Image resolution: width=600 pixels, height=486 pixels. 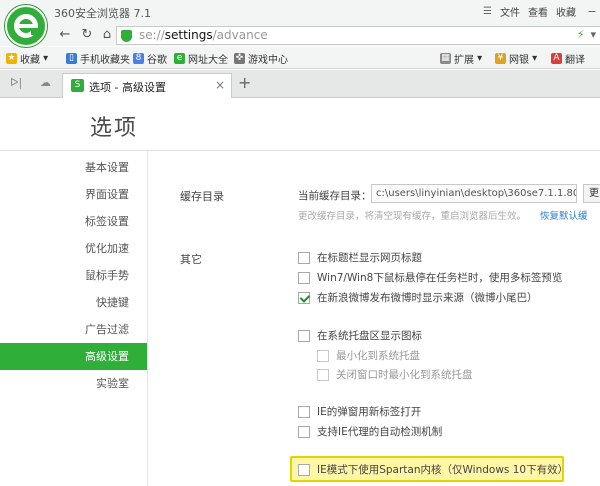 What do you see at coordinates (112, 384) in the screenshot?
I see `sidebar-item-lab: 实验室` at bounding box center [112, 384].